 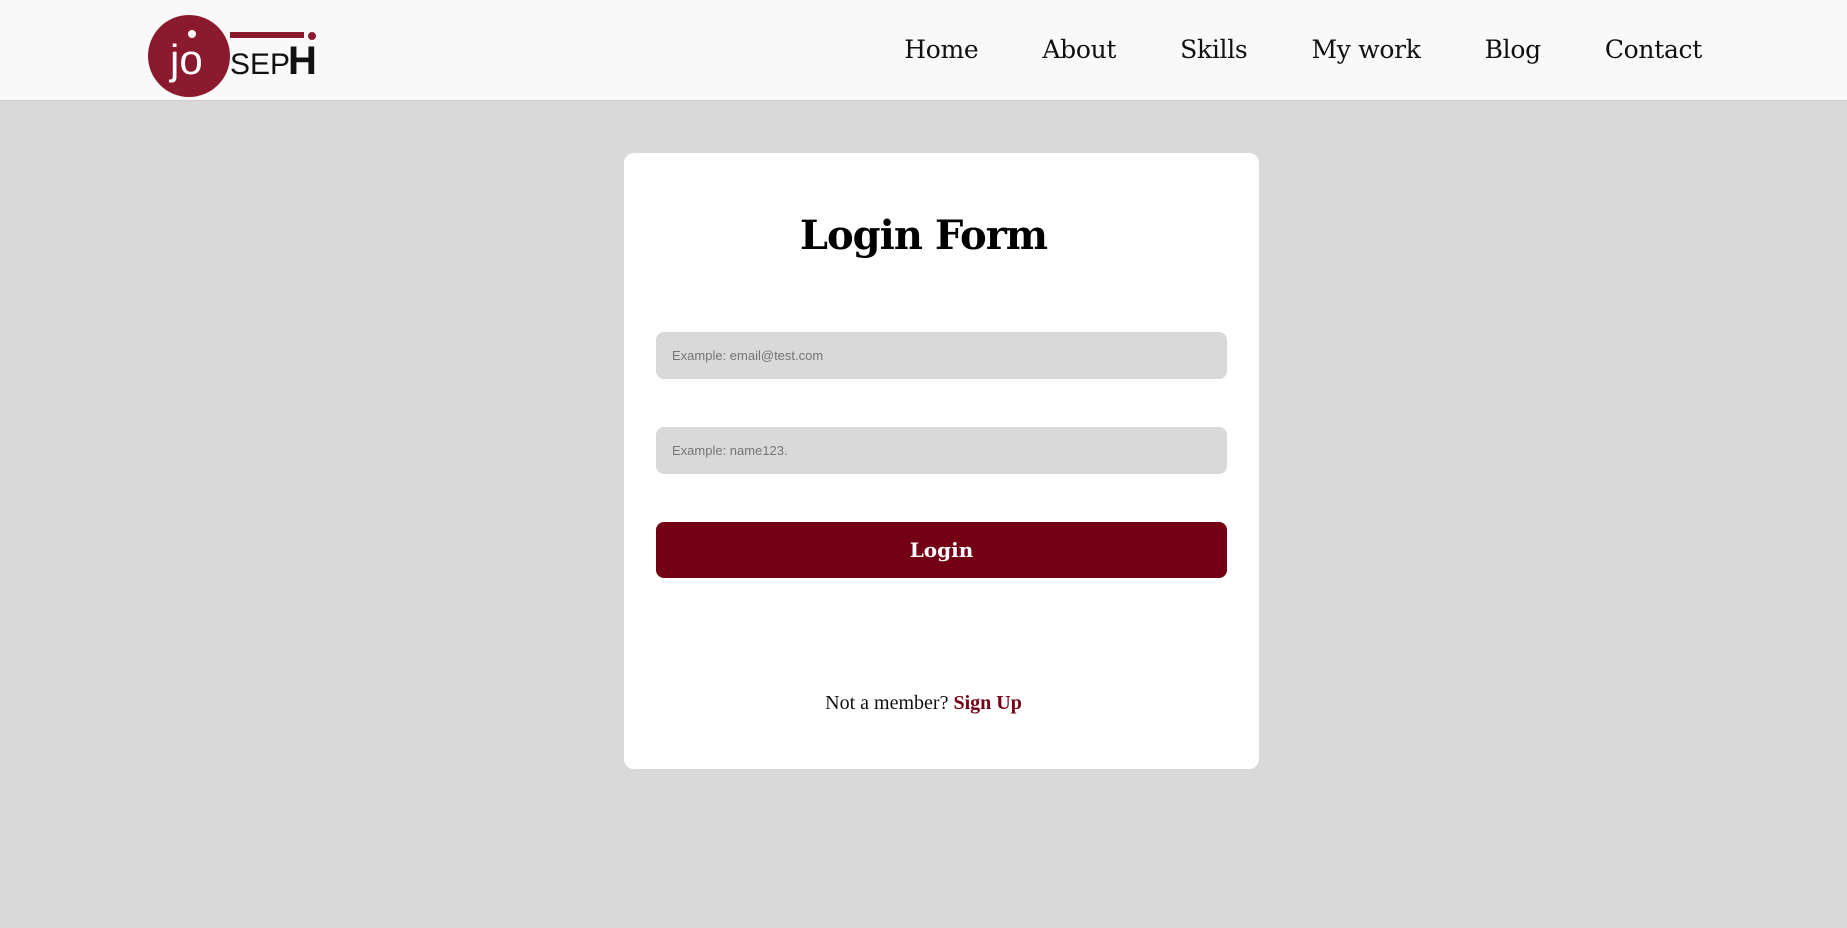 I want to click on login-form-title: Login Form, so click(x=923, y=235).